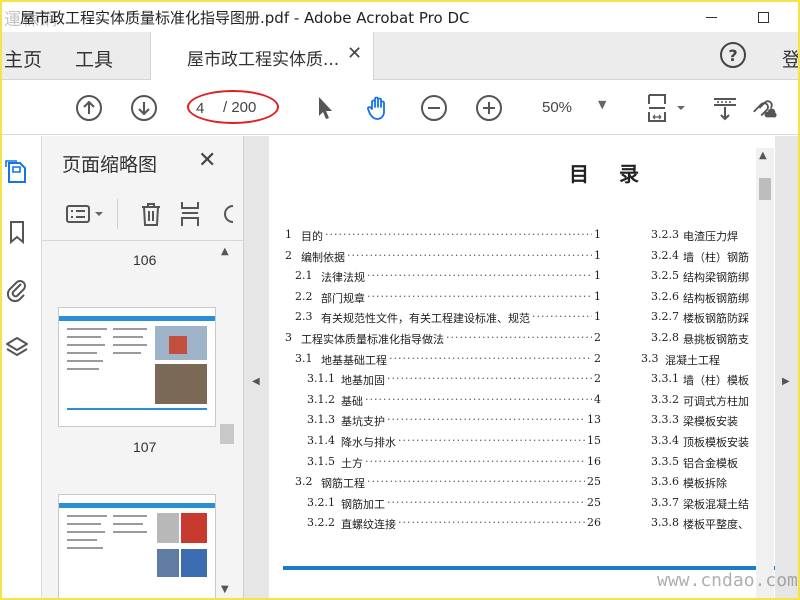 The image size is (800, 600). What do you see at coordinates (665, 276) in the screenshot?
I see `toc-entry-number: 3.2.5` at bounding box center [665, 276].